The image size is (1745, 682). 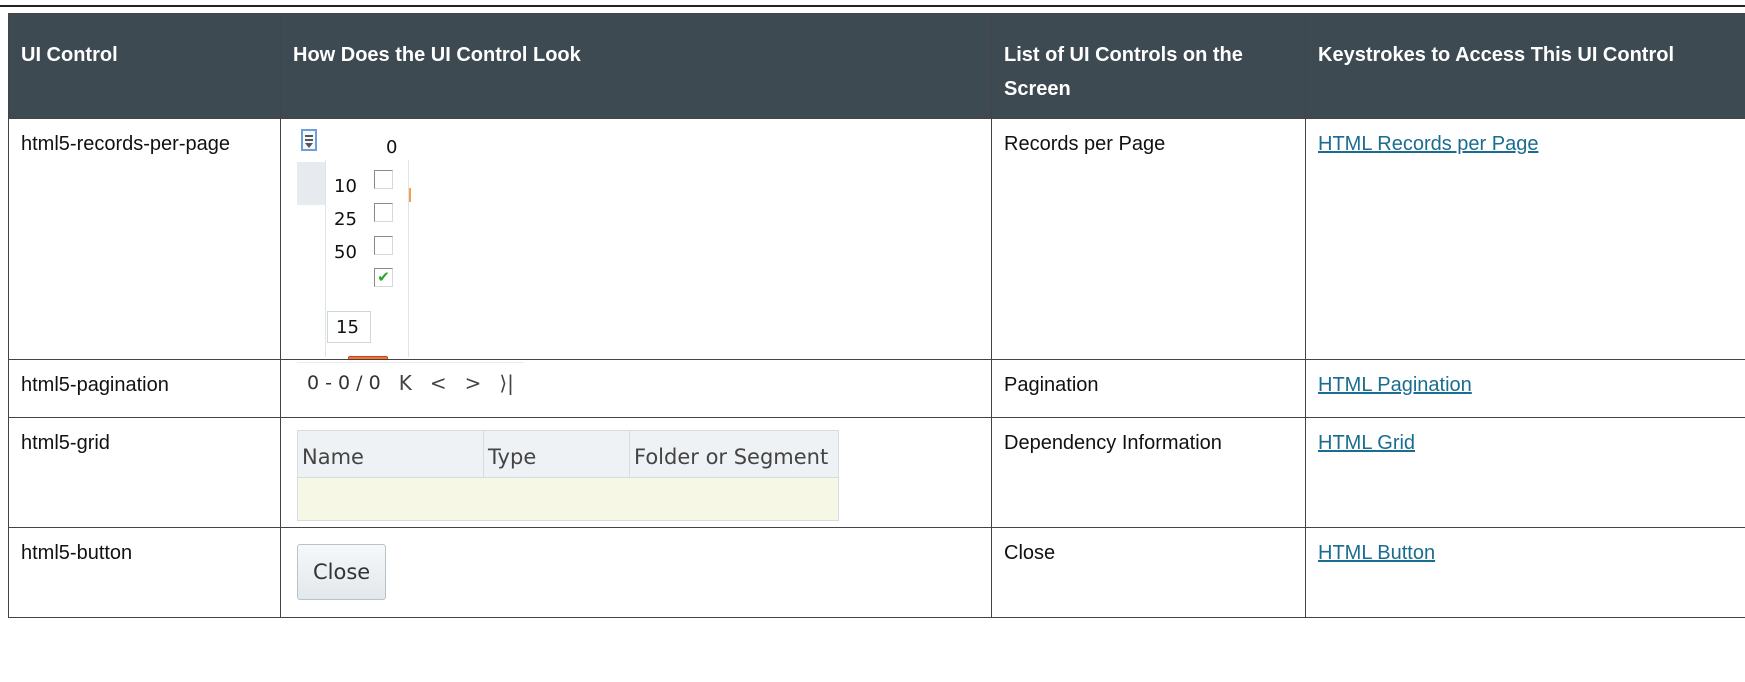 What do you see at coordinates (368, 357) in the screenshot?
I see `go-button: ➞` at bounding box center [368, 357].